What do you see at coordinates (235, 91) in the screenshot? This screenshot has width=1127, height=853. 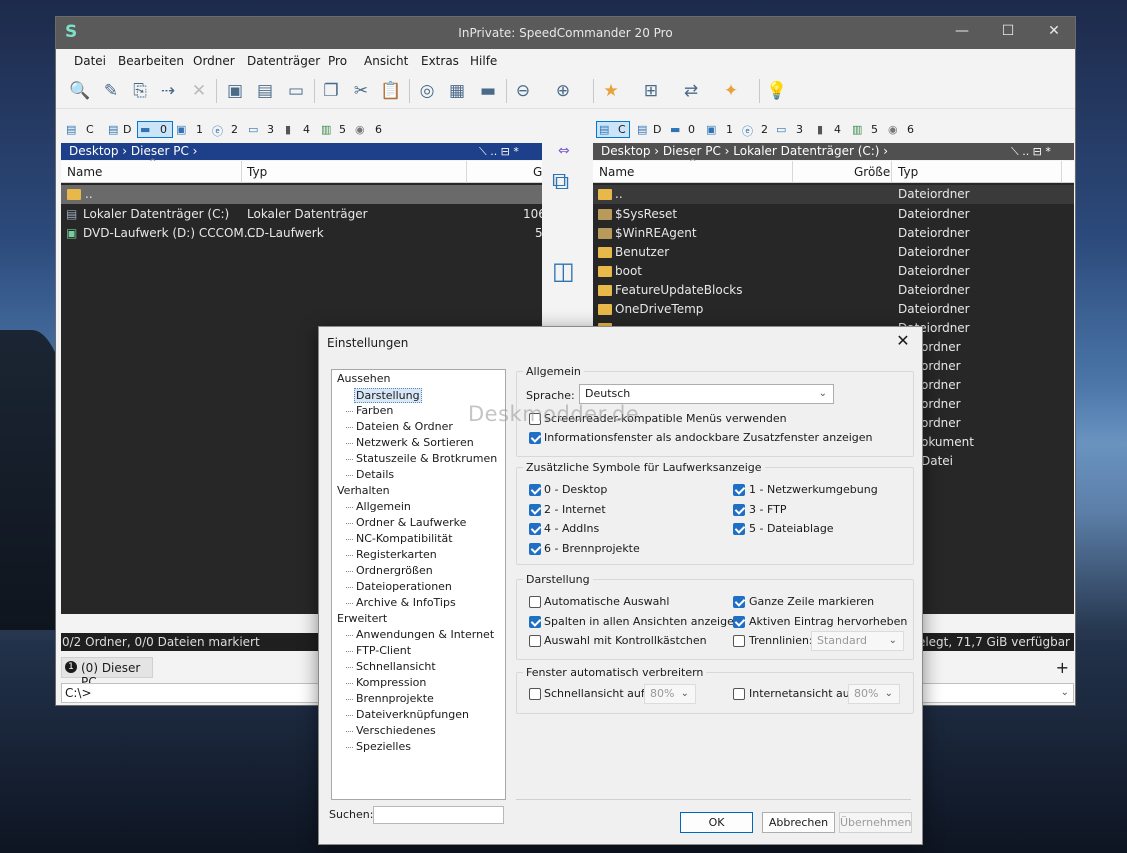 I see `archive-icon: ▣` at bounding box center [235, 91].